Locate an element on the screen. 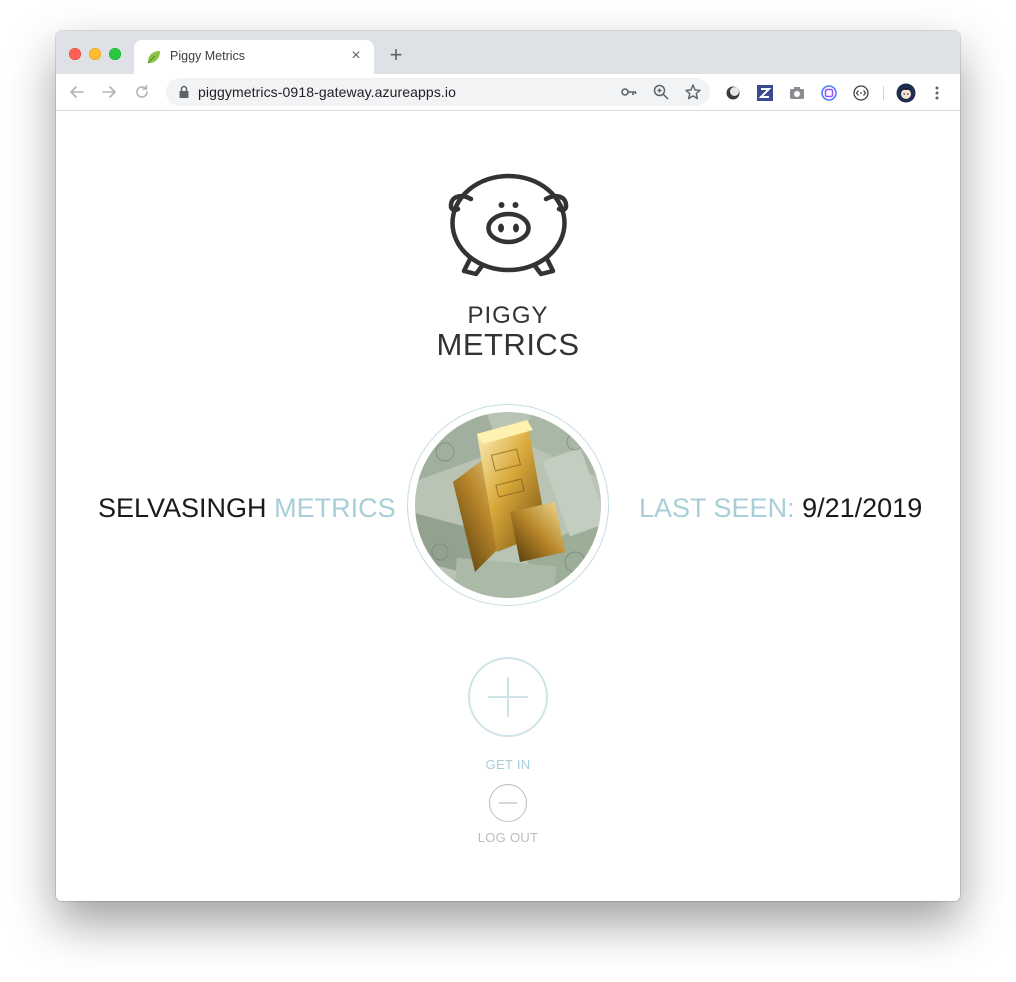 This screenshot has height=982, width=1016. profile-avatar-icon is located at coordinates (906, 93).